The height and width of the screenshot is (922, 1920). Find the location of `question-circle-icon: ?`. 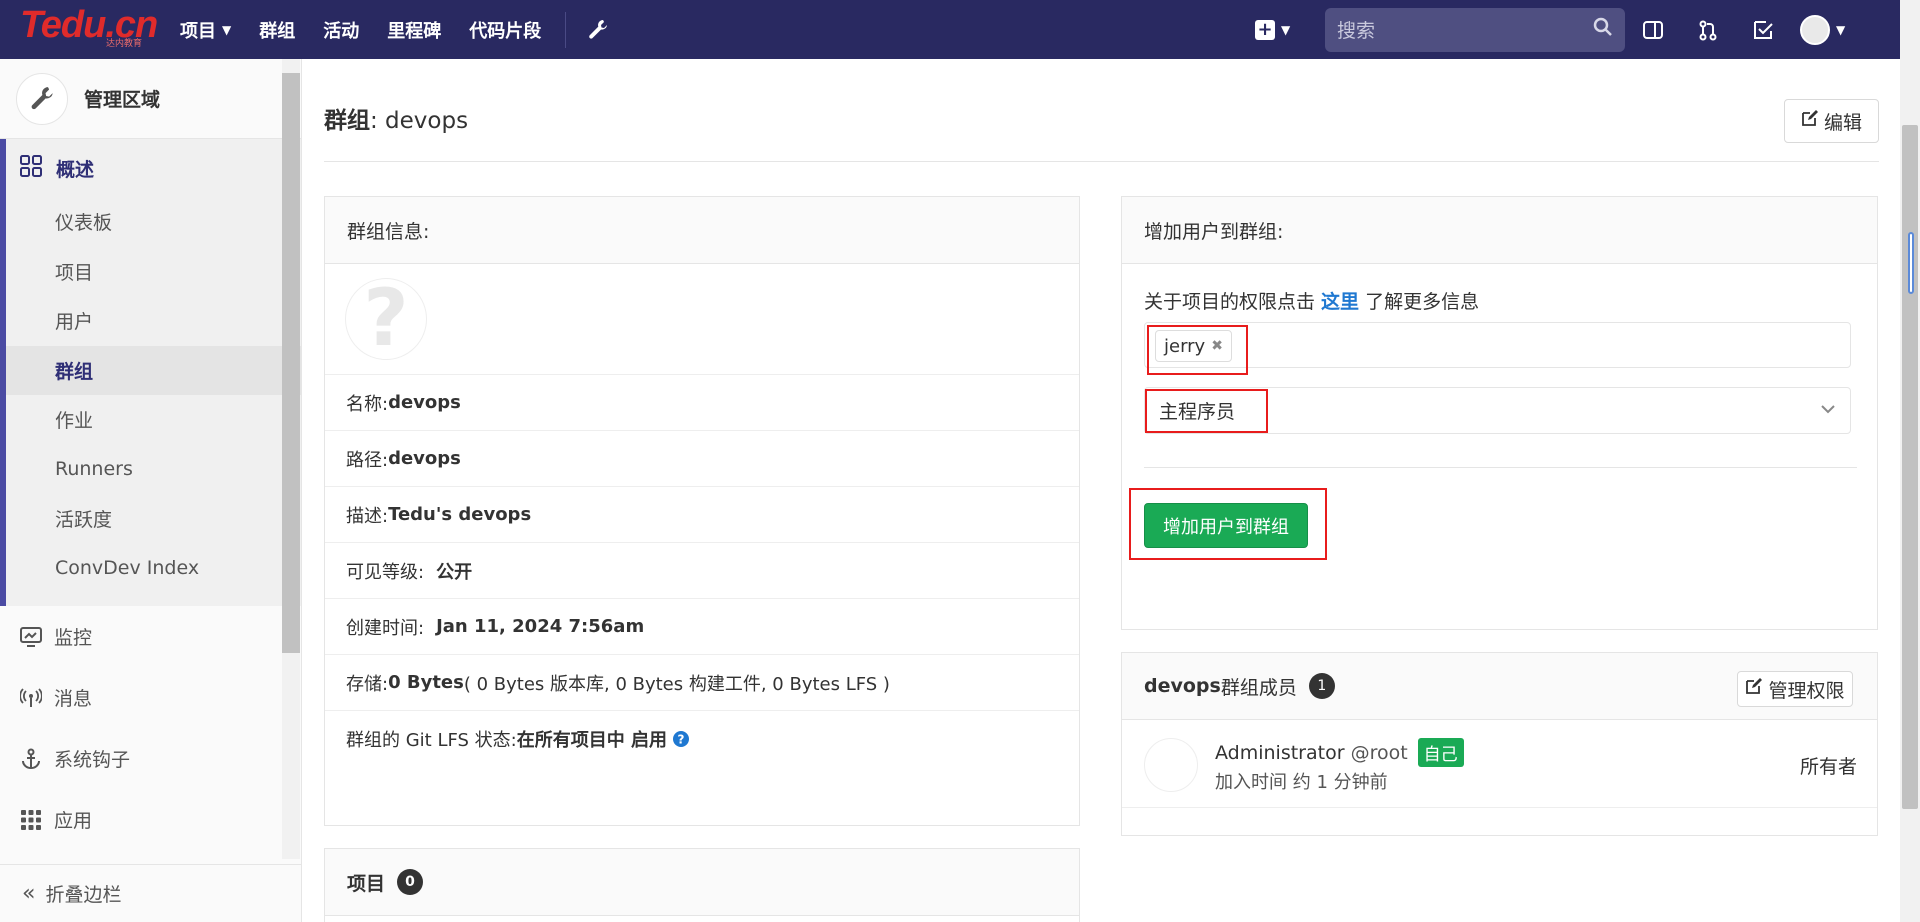

question-circle-icon: ? is located at coordinates (681, 739).